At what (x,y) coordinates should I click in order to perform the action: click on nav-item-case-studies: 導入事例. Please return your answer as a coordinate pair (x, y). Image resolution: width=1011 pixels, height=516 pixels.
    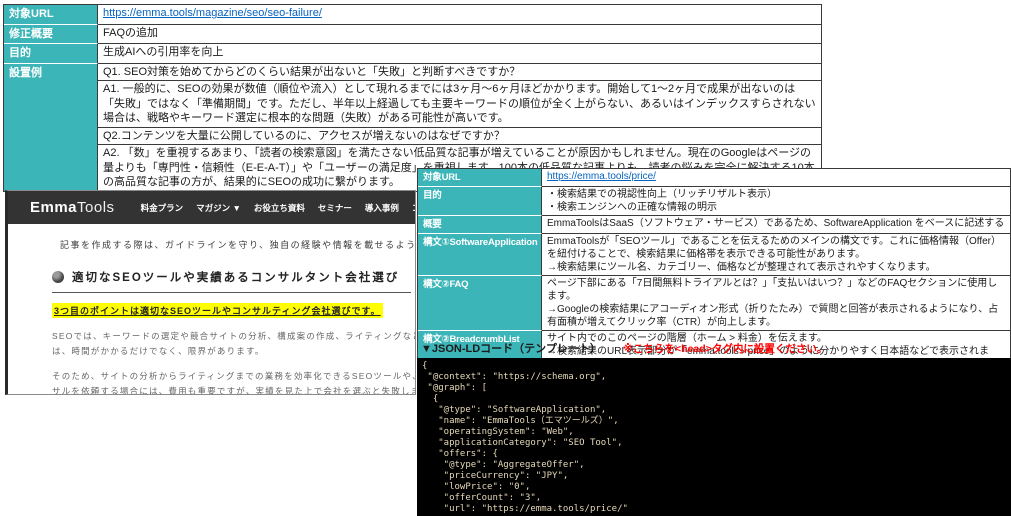
    Looking at the image, I should click on (382, 208).